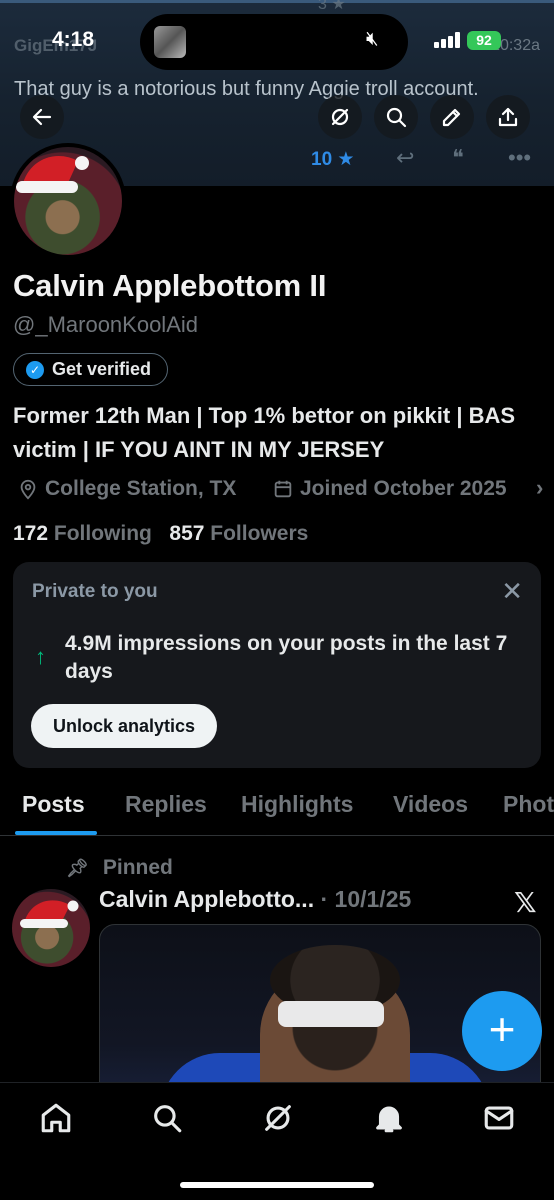 The width and height of the screenshot is (554, 1200). What do you see at coordinates (187, 533) in the screenshot?
I see `followers-count: 857` at bounding box center [187, 533].